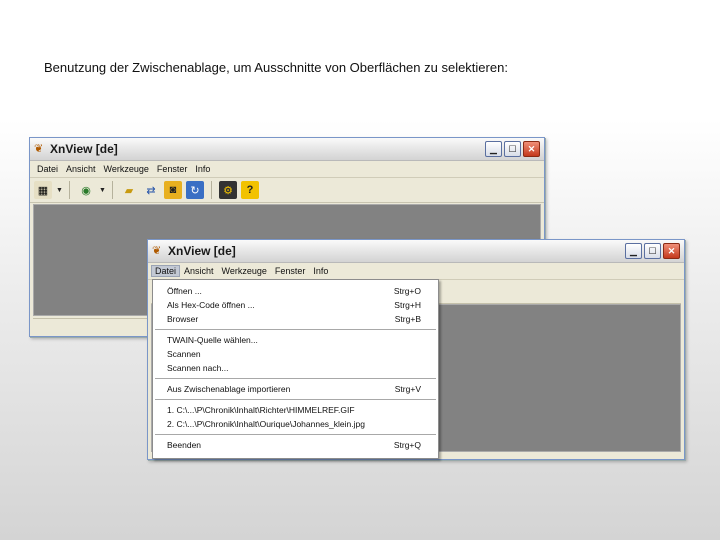 This screenshot has height=540, width=720. I want to click on browser-icon: ▦, so click(43, 190).